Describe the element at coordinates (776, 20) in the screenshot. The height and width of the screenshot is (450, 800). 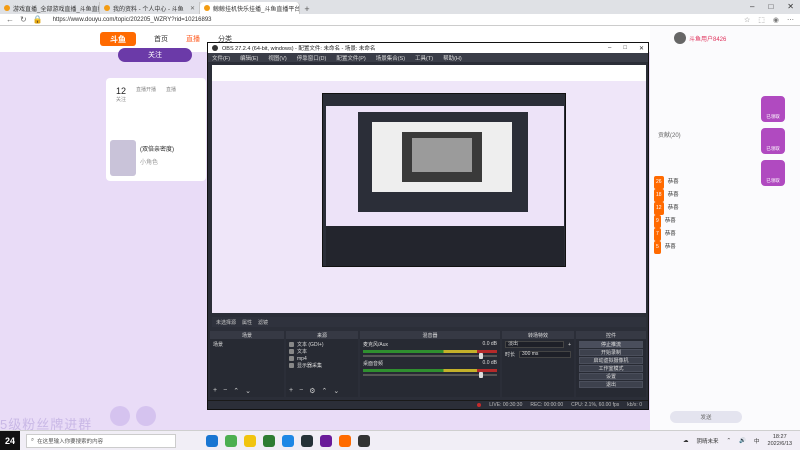
I see `profile-icon: ◉` at that location.